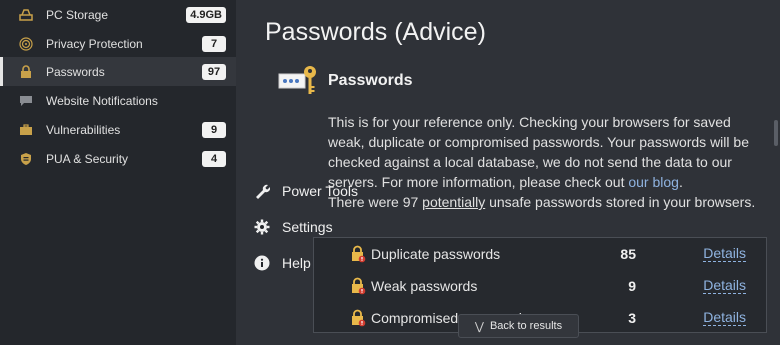  What do you see at coordinates (298, 81) in the screenshot?
I see `password-key-icon` at bounding box center [298, 81].